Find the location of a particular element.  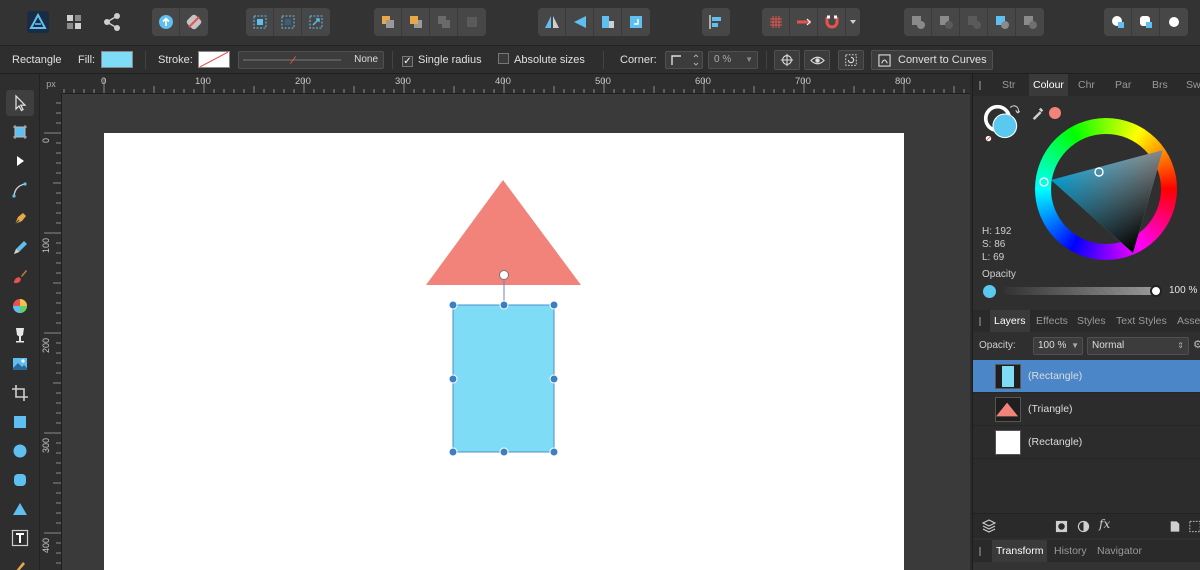

align-left-icon is located at coordinates (716, 22).